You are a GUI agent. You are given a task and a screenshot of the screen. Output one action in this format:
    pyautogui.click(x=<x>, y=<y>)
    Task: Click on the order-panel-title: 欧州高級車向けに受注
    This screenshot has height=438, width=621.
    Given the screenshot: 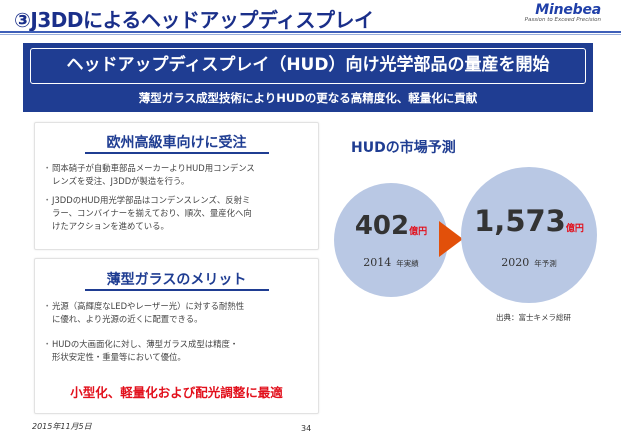 What is the action you would take?
    pyautogui.click(x=176, y=143)
    